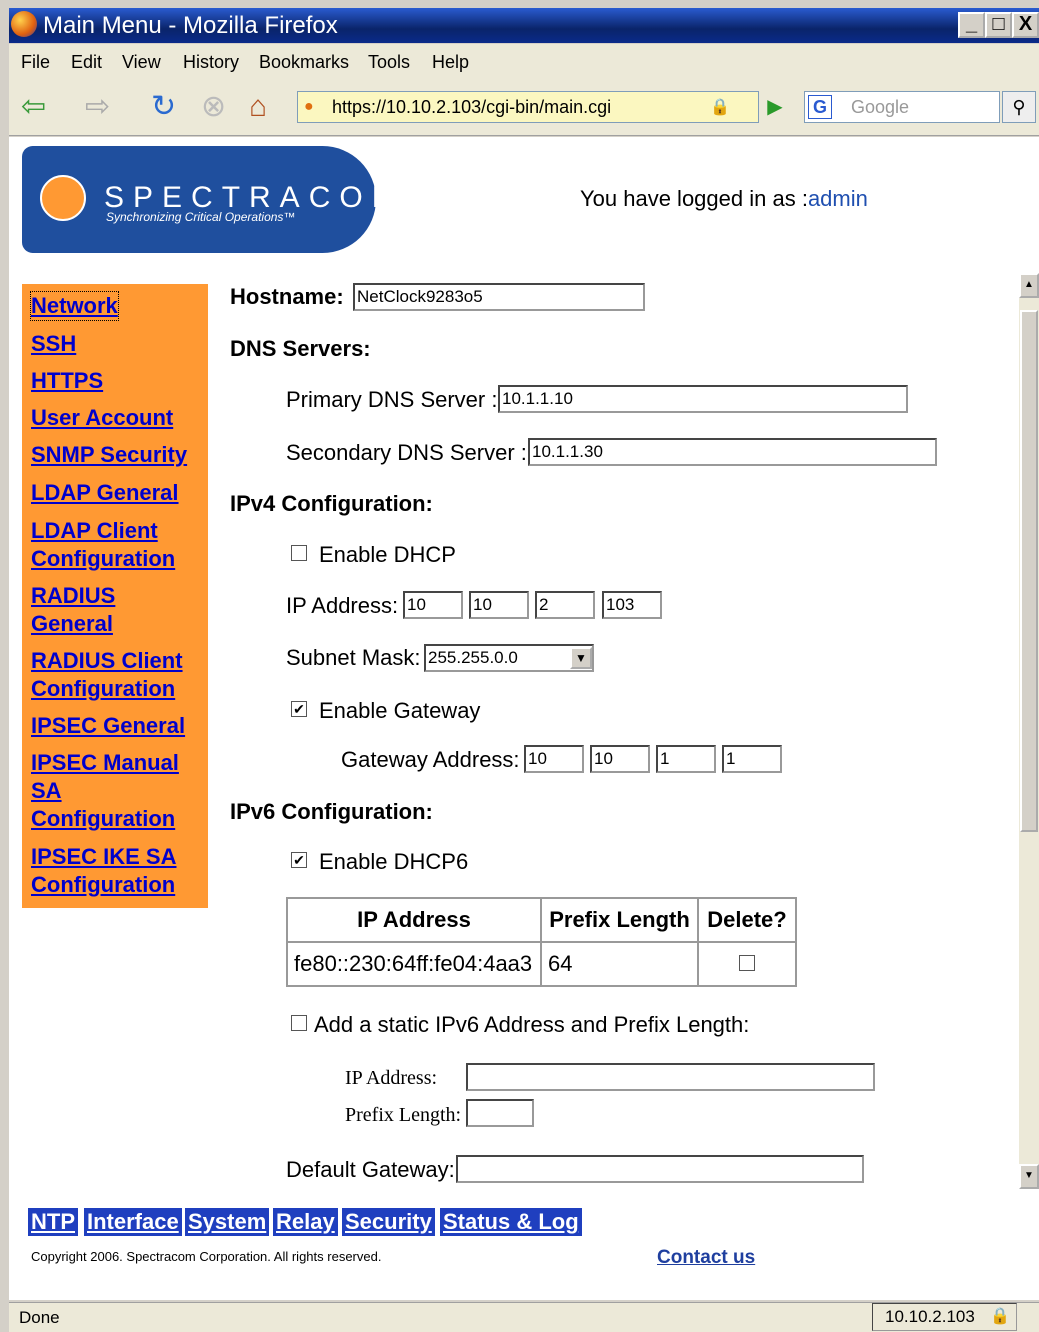 The height and width of the screenshot is (1332, 1039). What do you see at coordinates (211, 62) in the screenshot?
I see `menu-history: History` at bounding box center [211, 62].